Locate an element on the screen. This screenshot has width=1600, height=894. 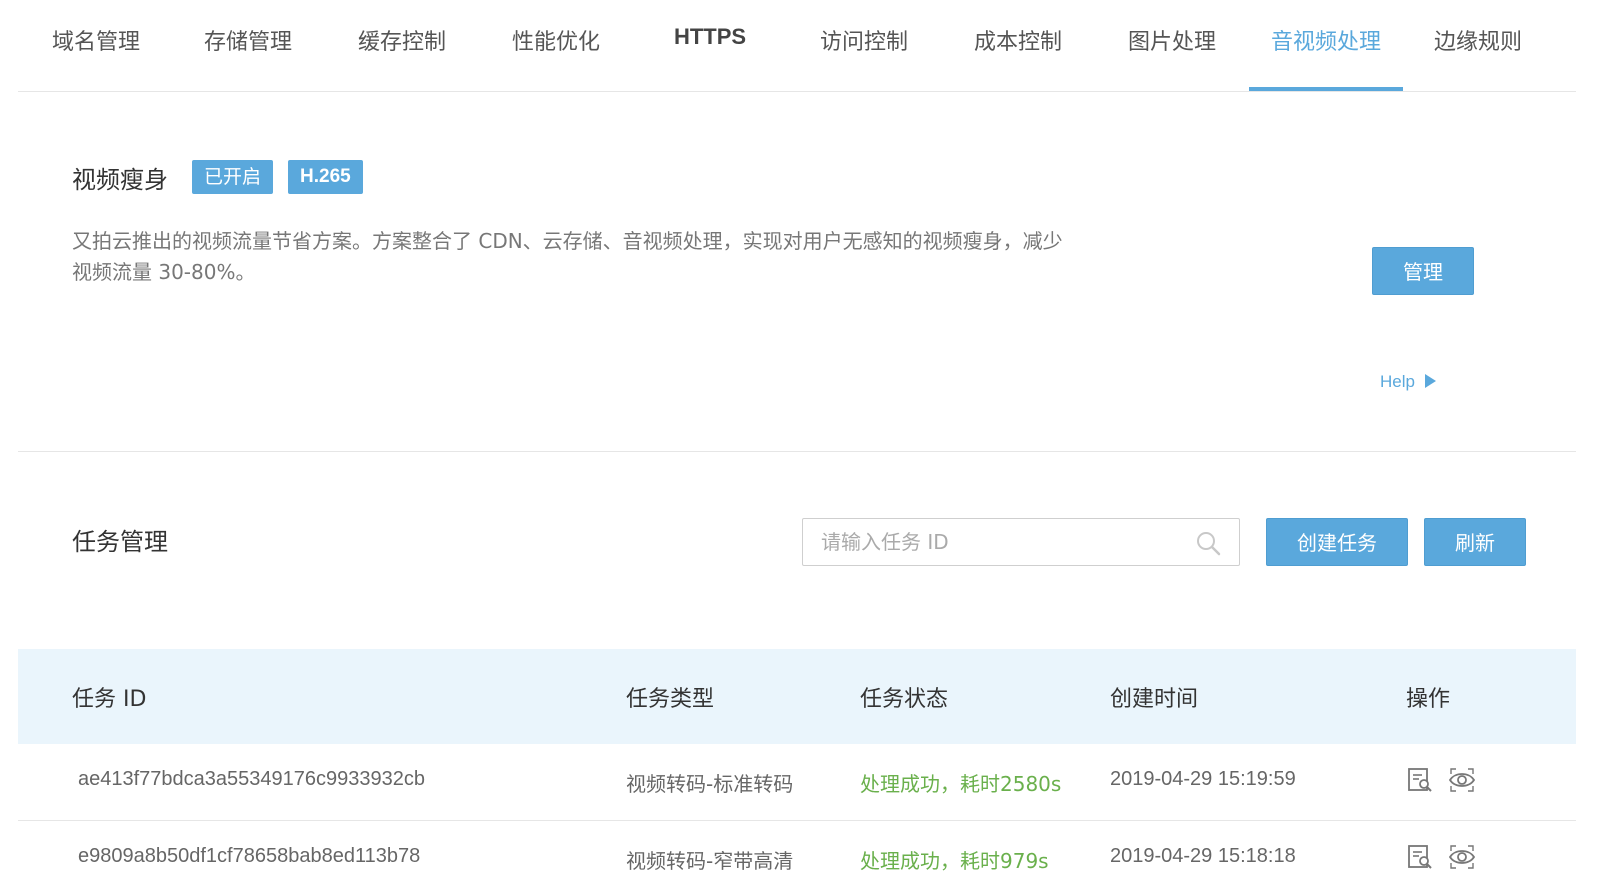
tab-av-processing: 音视频处理 is located at coordinates (1326, 41).